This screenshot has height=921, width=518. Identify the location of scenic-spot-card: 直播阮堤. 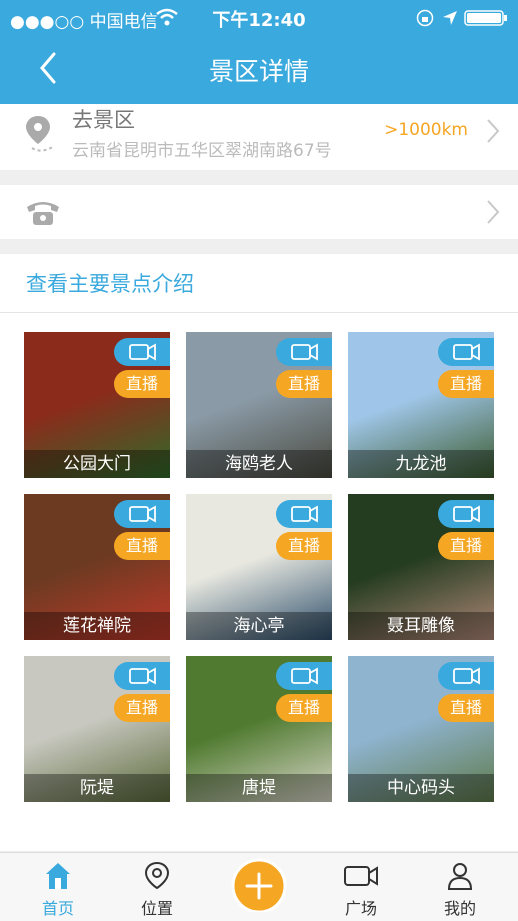
(97, 729).